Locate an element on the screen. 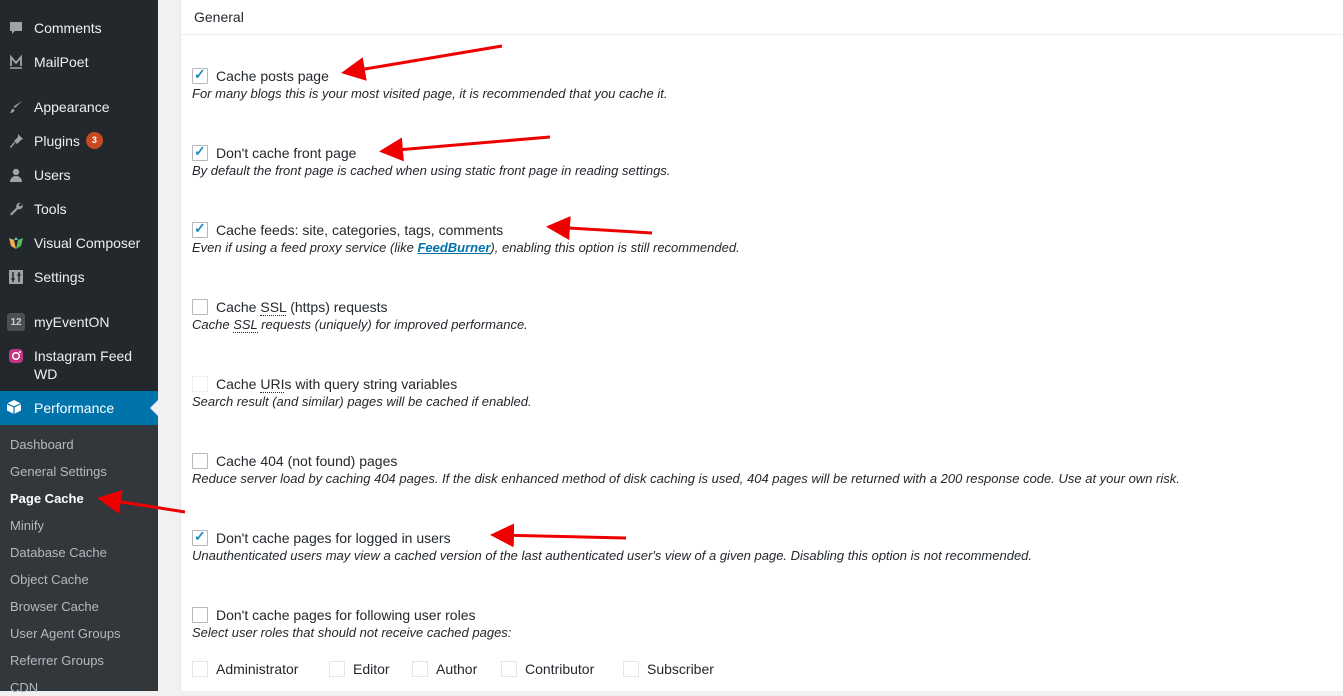 The height and width of the screenshot is (696, 1343). option-label: Cache posts page is located at coordinates (272, 76).